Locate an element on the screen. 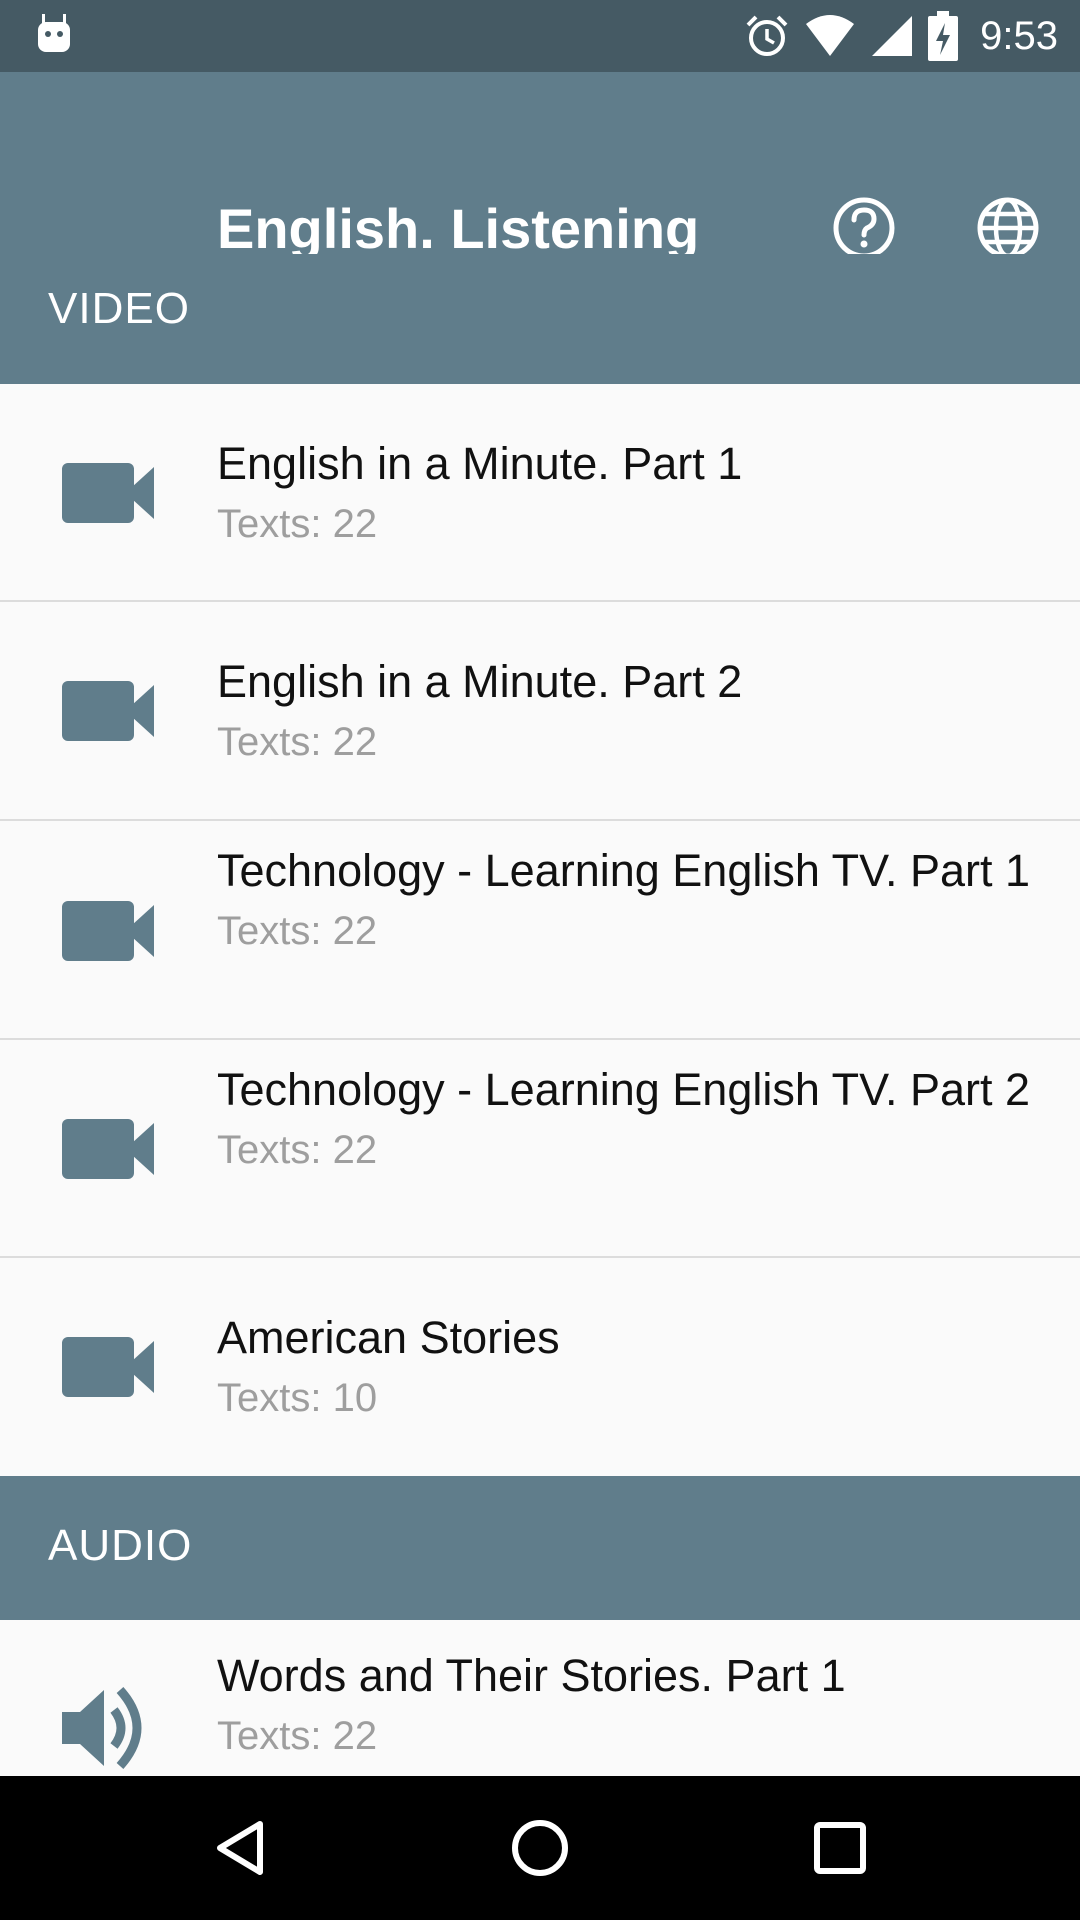 This screenshot has width=1080, height=1920. recents-icon is located at coordinates (840, 1848).